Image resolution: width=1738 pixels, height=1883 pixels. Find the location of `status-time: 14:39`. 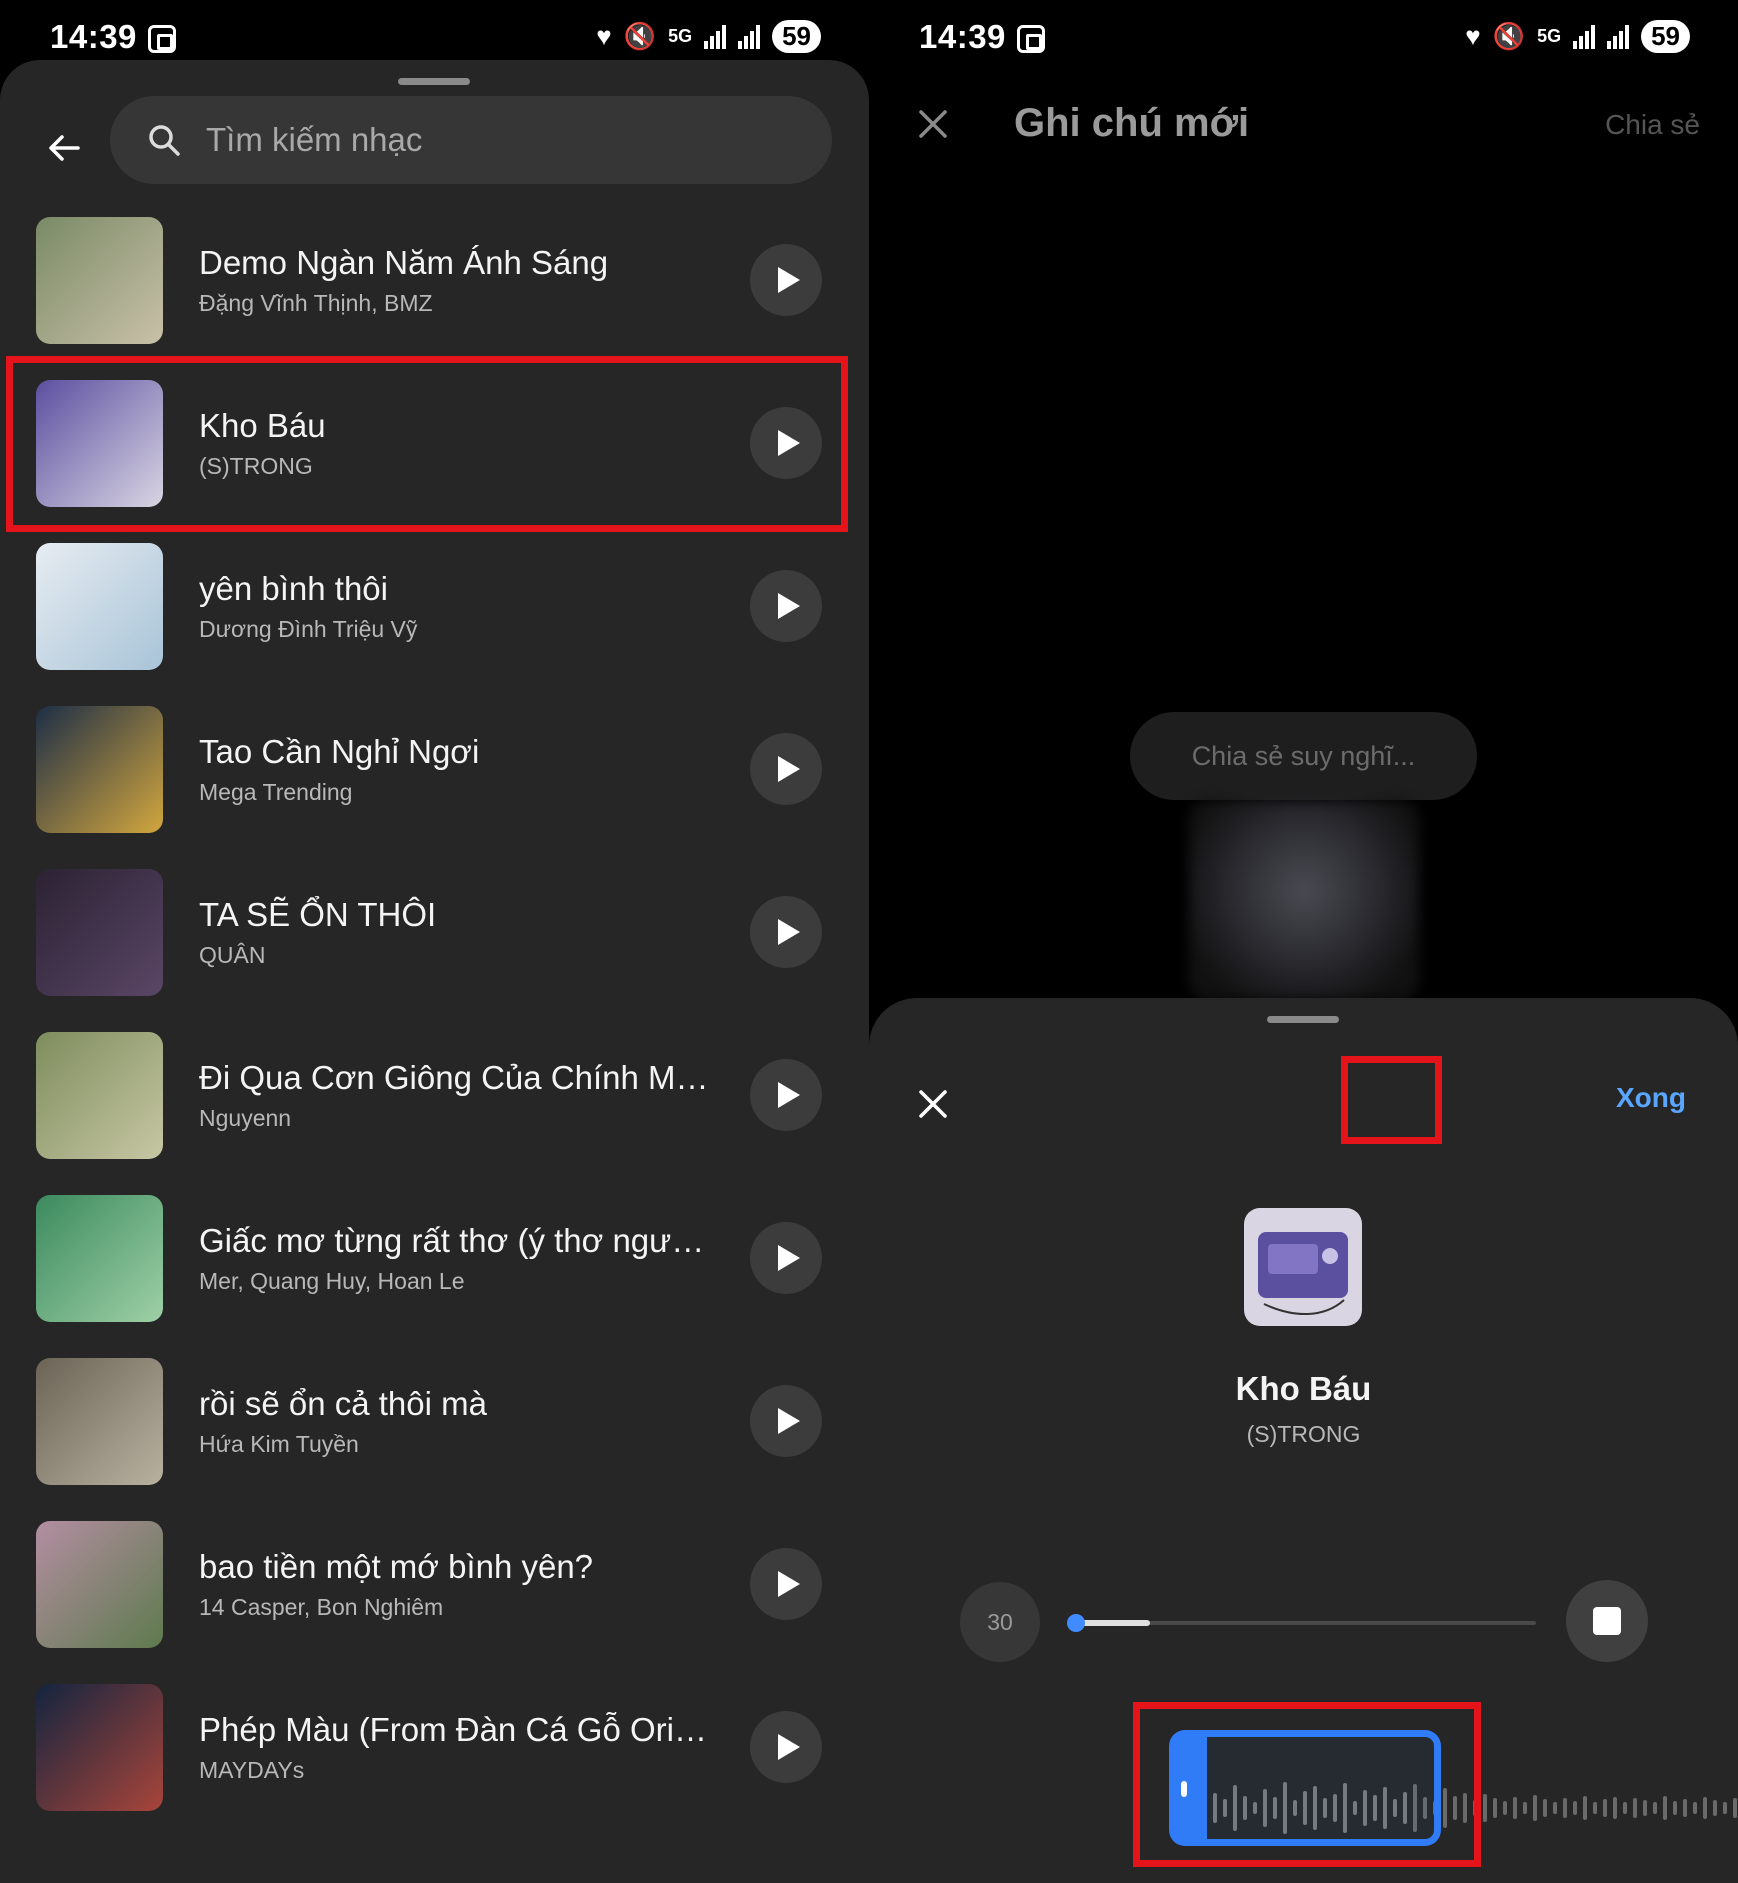

status-time: 14:39 is located at coordinates (962, 36).